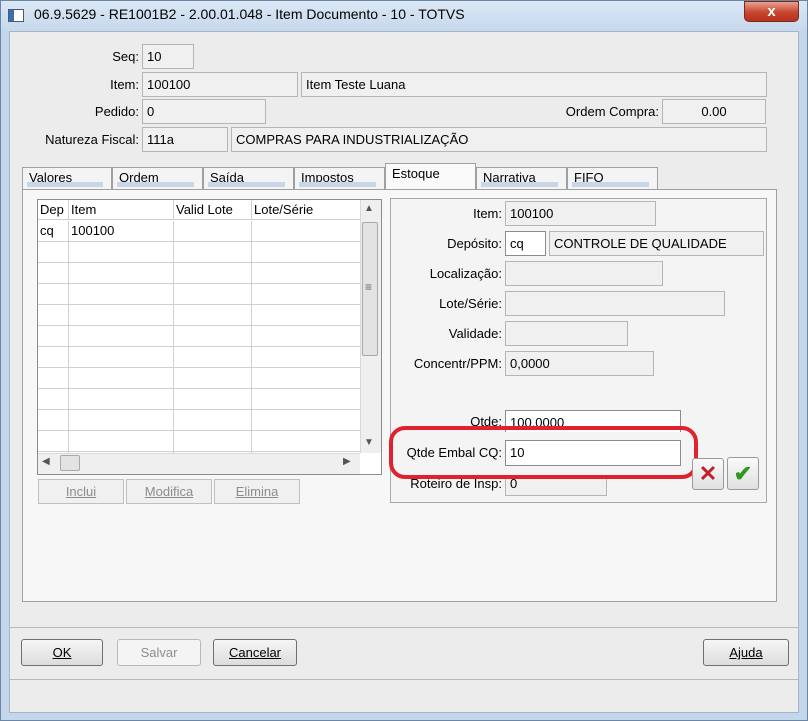 The height and width of the screenshot is (721, 808). Describe the element at coordinates (53, 210) in the screenshot. I see `col-dep: Dep` at that location.